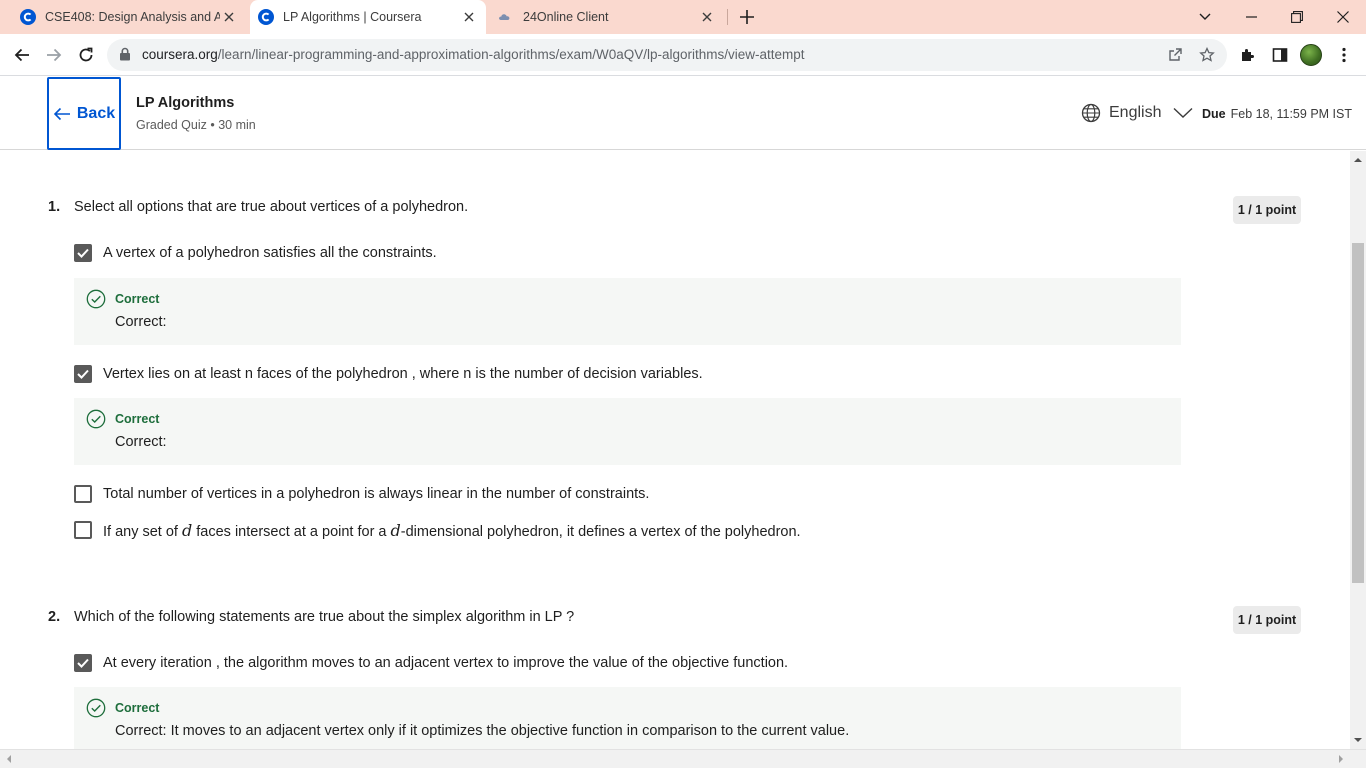 This screenshot has height=768, width=1366. I want to click on minimize-button, so click(1251, 17).